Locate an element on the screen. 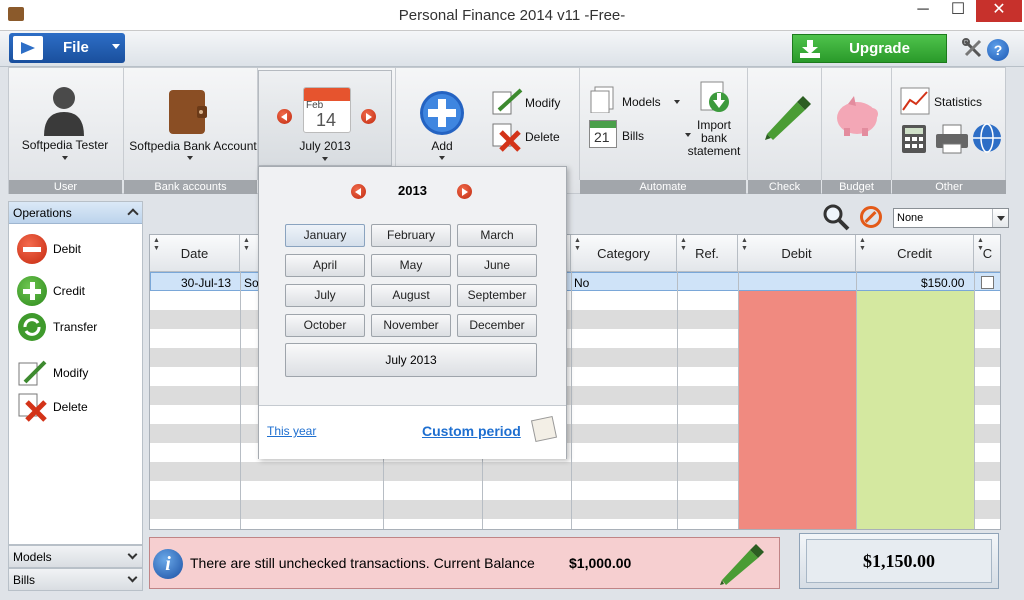 This screenshot has height=600, width=1024. month-august: August is located at coordinates (411, 295).